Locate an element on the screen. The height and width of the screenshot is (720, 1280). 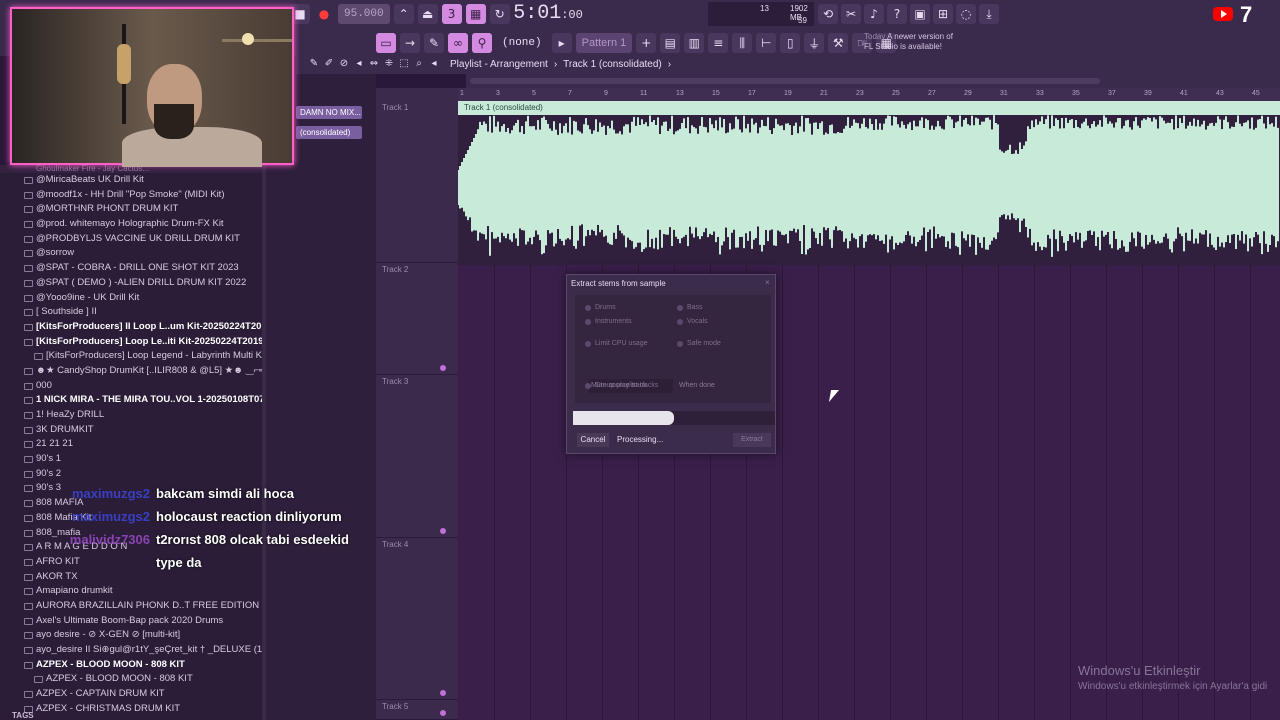
play-icon: ◂ is located at coordinates (434, 64).